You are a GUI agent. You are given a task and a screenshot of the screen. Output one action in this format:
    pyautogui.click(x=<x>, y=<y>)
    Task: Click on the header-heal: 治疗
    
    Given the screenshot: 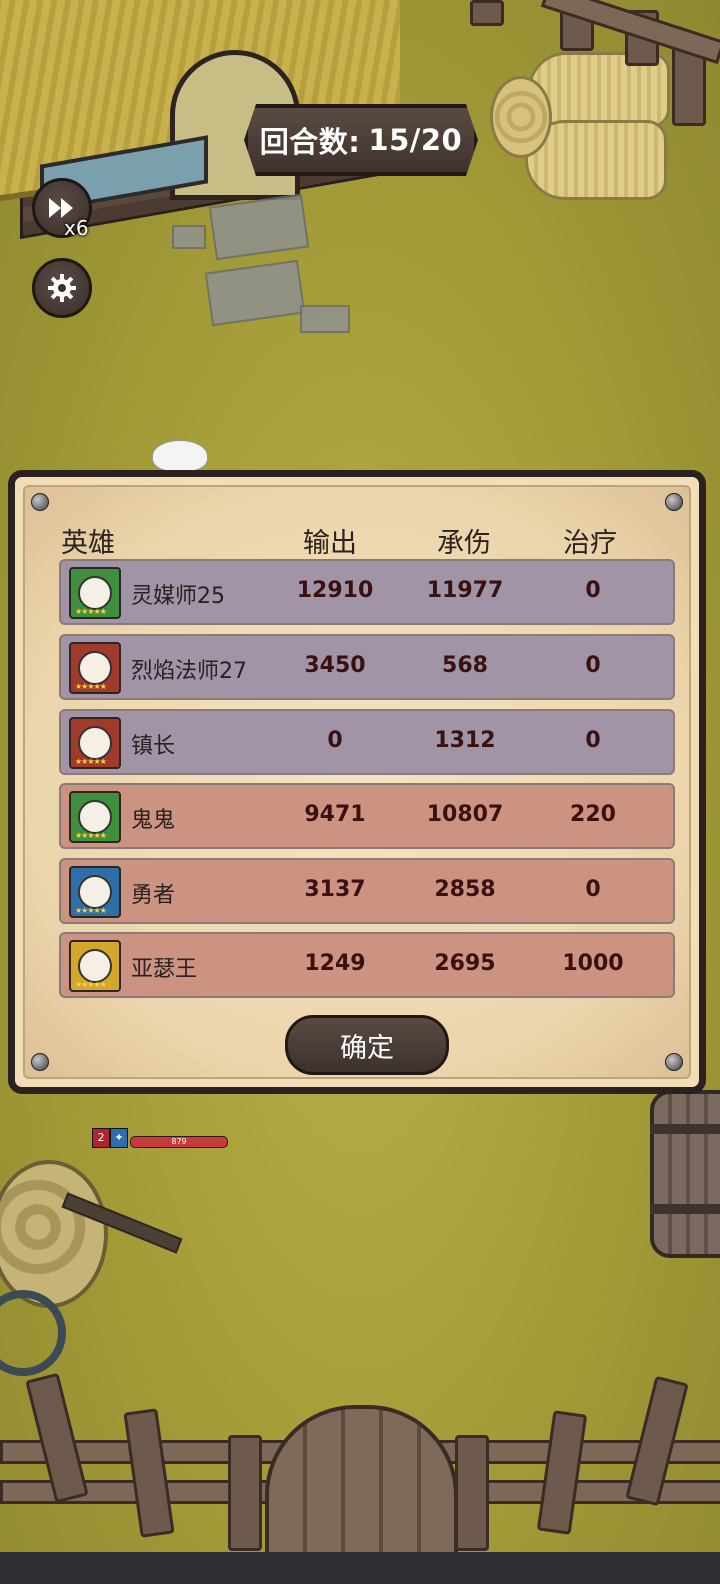 What is the action you would take?
    pyautogui.click(x=590, y=543)
    